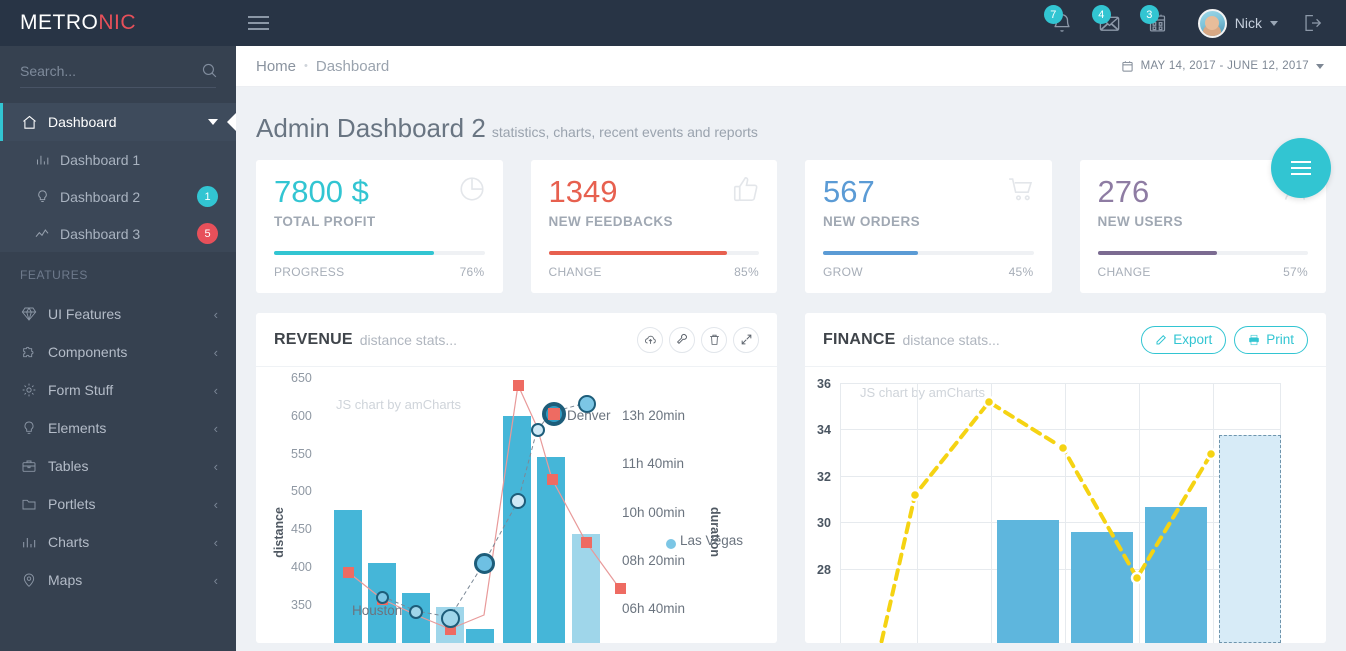 This screenshot has height=651, width=1346. What do you see at coordinates (682, 339) in the screenshot?
I see `config-button` at bounding box center [682, 339].